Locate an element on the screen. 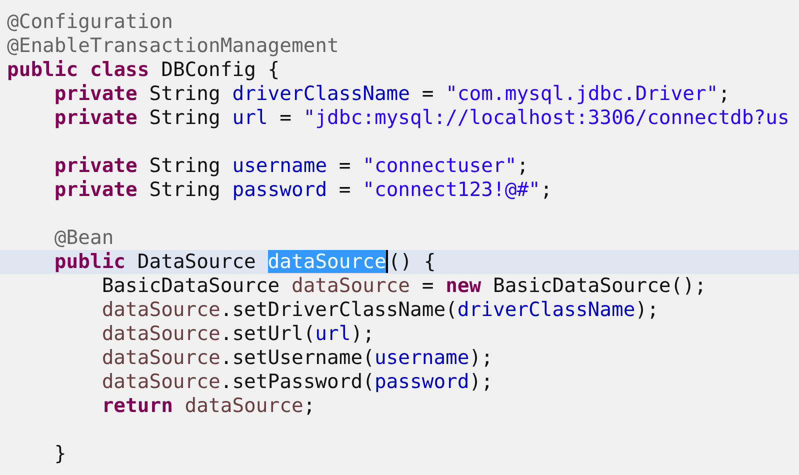 The width and height of the screenshot is (799, 475). annotation: @Configuration is located at coordinates (90, 21).